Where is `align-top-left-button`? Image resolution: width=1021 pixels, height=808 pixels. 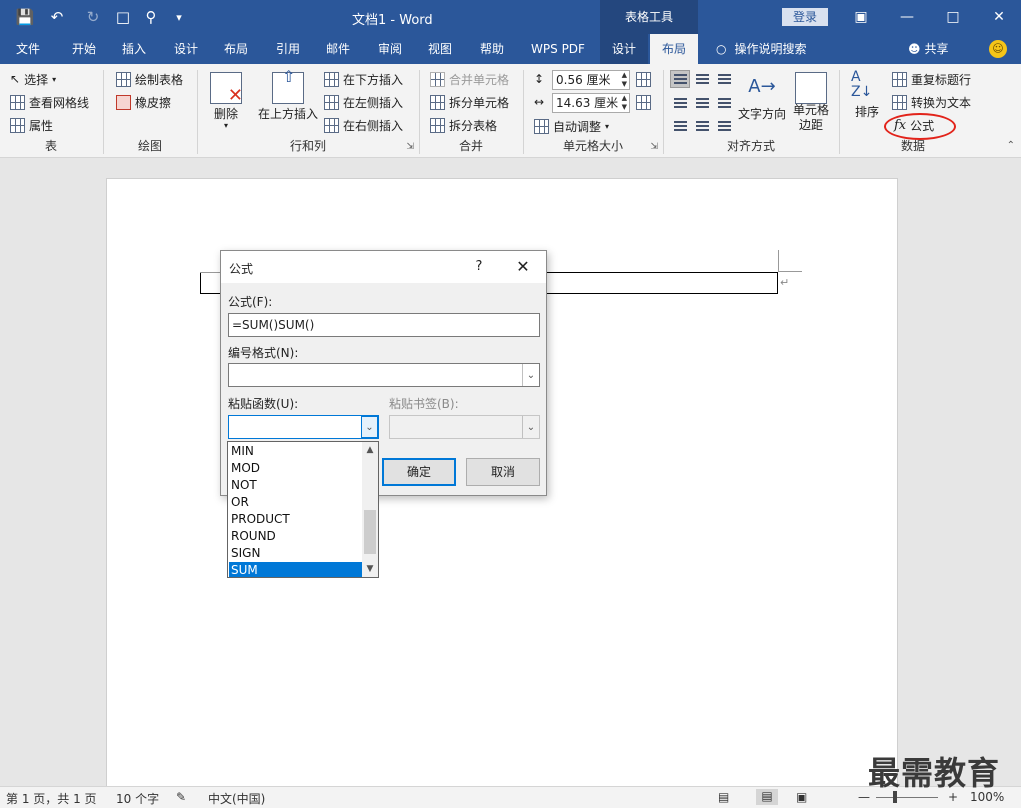 align-top-left-button is located at coordinates (680, 79).